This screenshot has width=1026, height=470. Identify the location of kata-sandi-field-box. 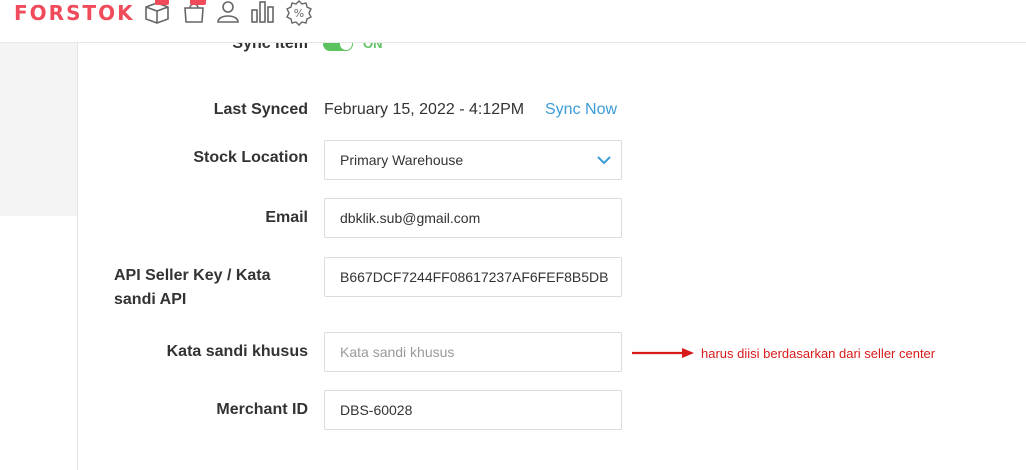
(473, 352).